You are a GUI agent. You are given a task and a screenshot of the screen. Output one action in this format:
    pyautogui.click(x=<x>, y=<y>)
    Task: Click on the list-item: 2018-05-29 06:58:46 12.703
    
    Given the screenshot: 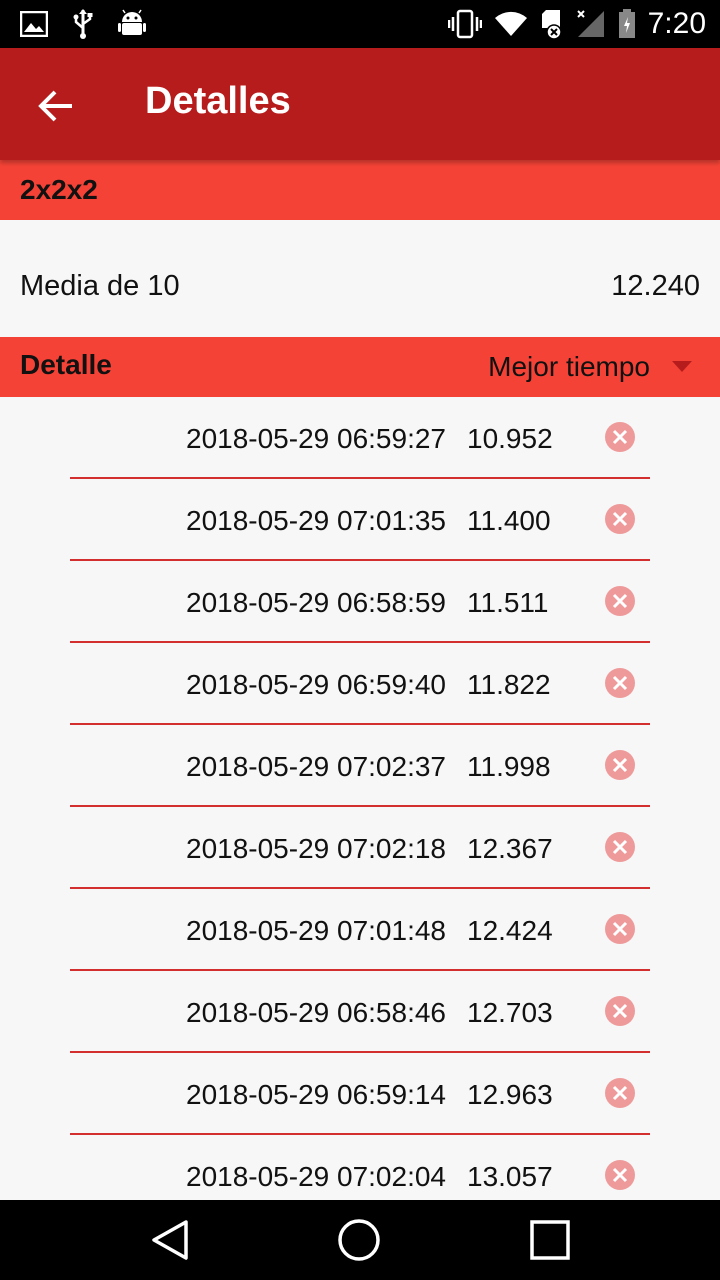 What is the action you would take?
    pyautogui.click(x=360, y=1012)
    